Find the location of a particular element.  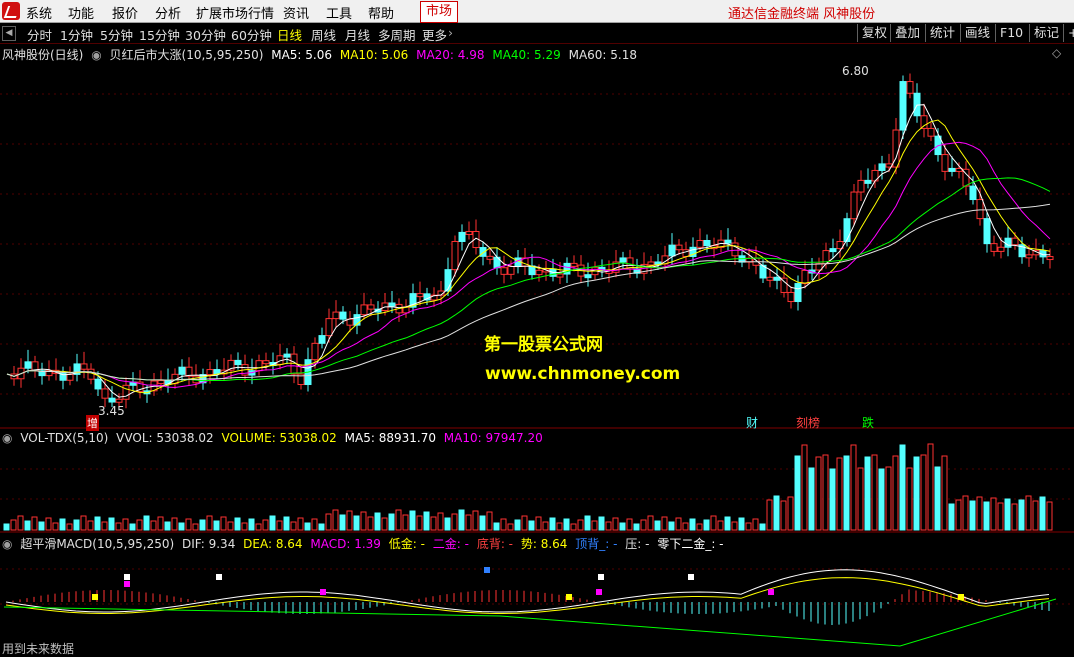

mark-button: 标记 is located at coordinates (1046, 33).